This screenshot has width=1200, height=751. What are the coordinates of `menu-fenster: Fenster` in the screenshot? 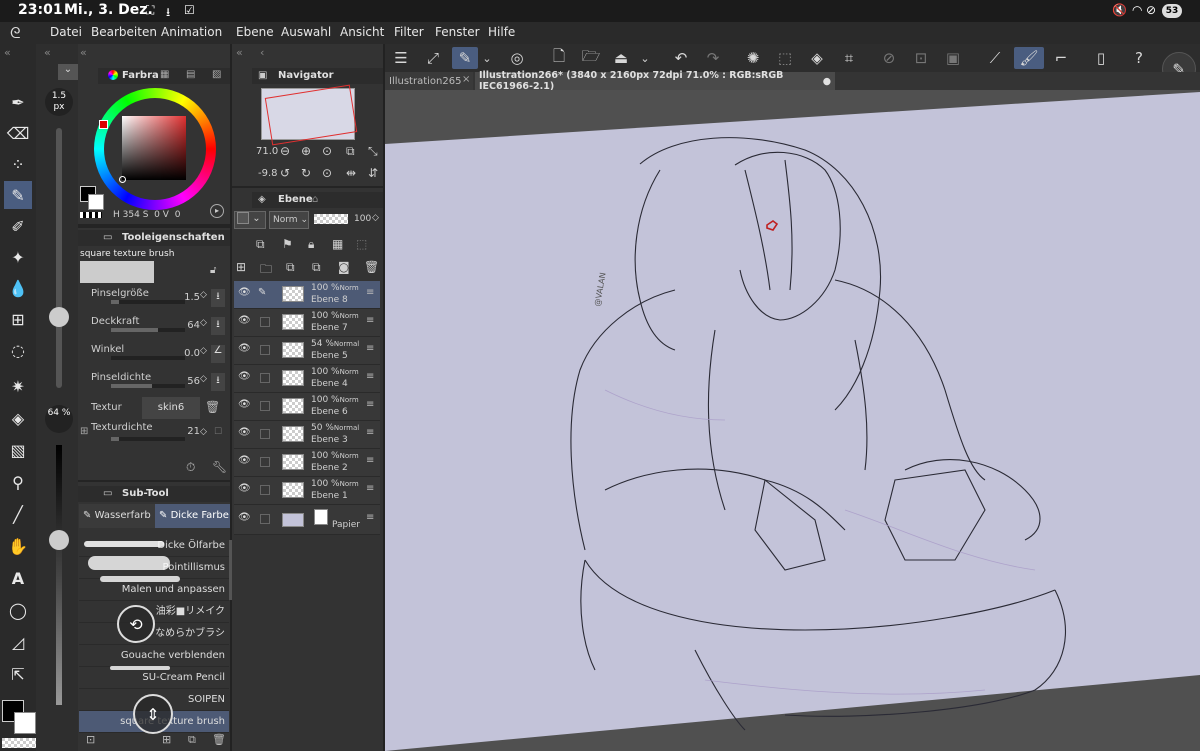 It's located at (457, 32).